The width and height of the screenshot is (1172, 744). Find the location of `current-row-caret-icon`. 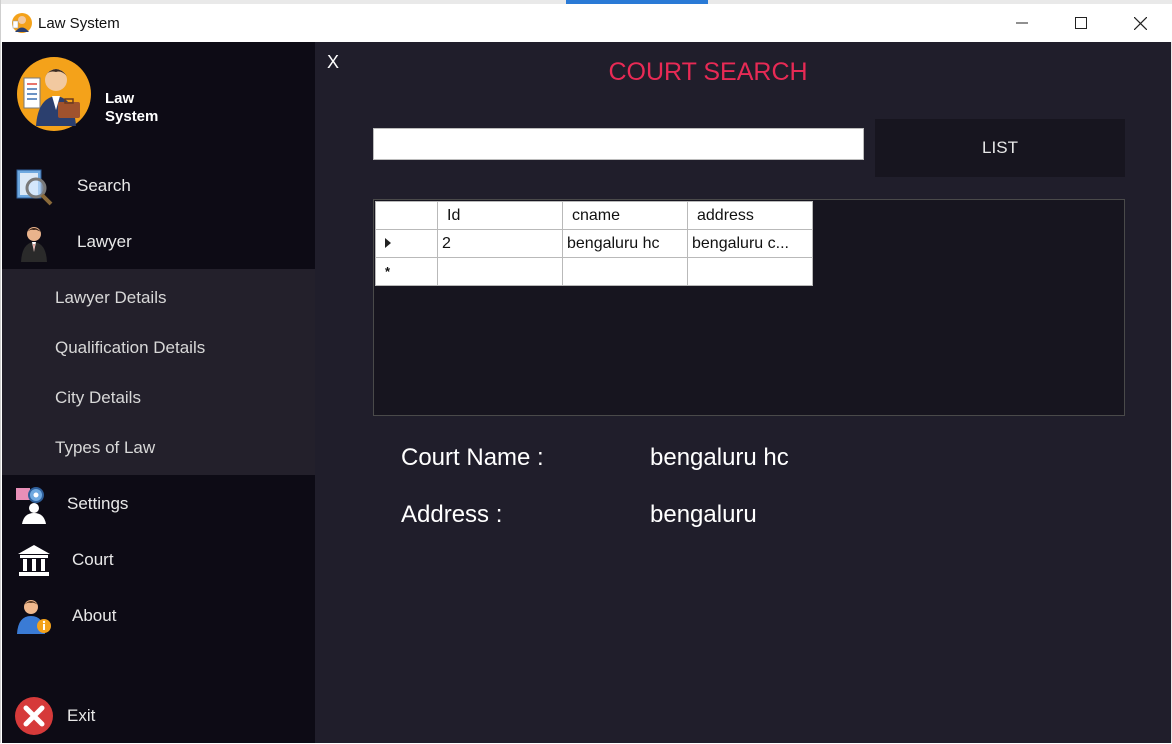

current-row-caret-icon is located at coordinates (388, 242).